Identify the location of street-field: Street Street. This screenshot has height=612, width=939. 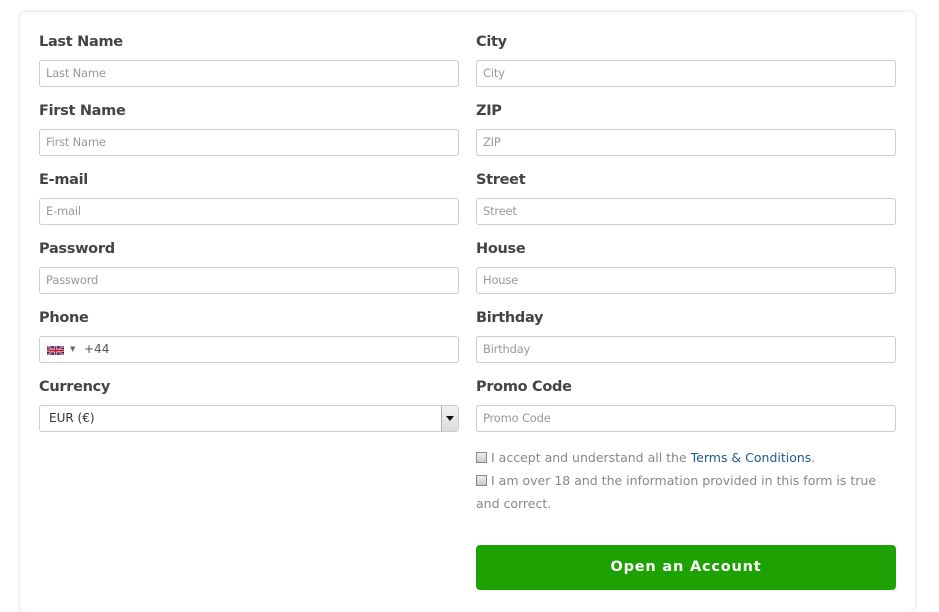
(686, 187).